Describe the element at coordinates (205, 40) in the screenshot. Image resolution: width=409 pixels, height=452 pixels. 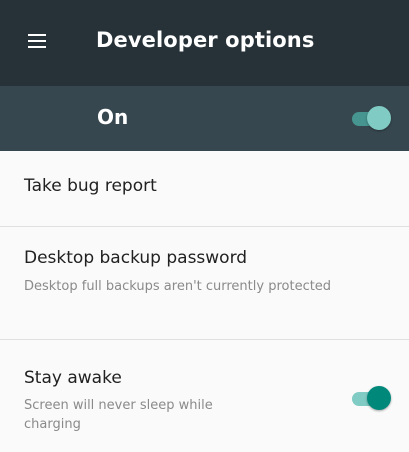
I see `page-title: Developer options` at that location.